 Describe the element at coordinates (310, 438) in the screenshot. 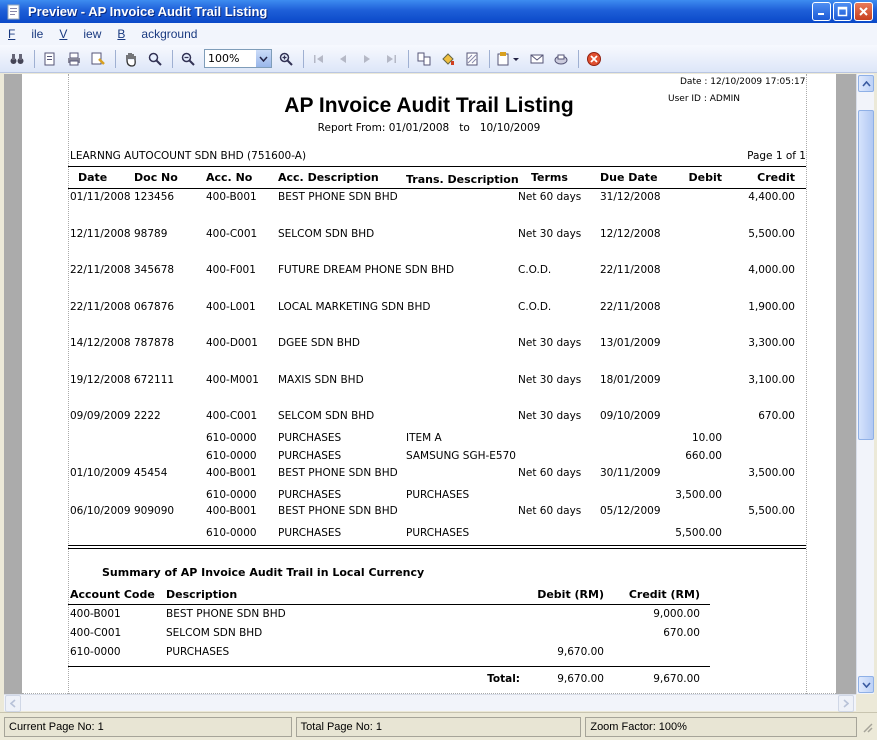

I see `cell-acc-desc: PURCHASES` at that location.